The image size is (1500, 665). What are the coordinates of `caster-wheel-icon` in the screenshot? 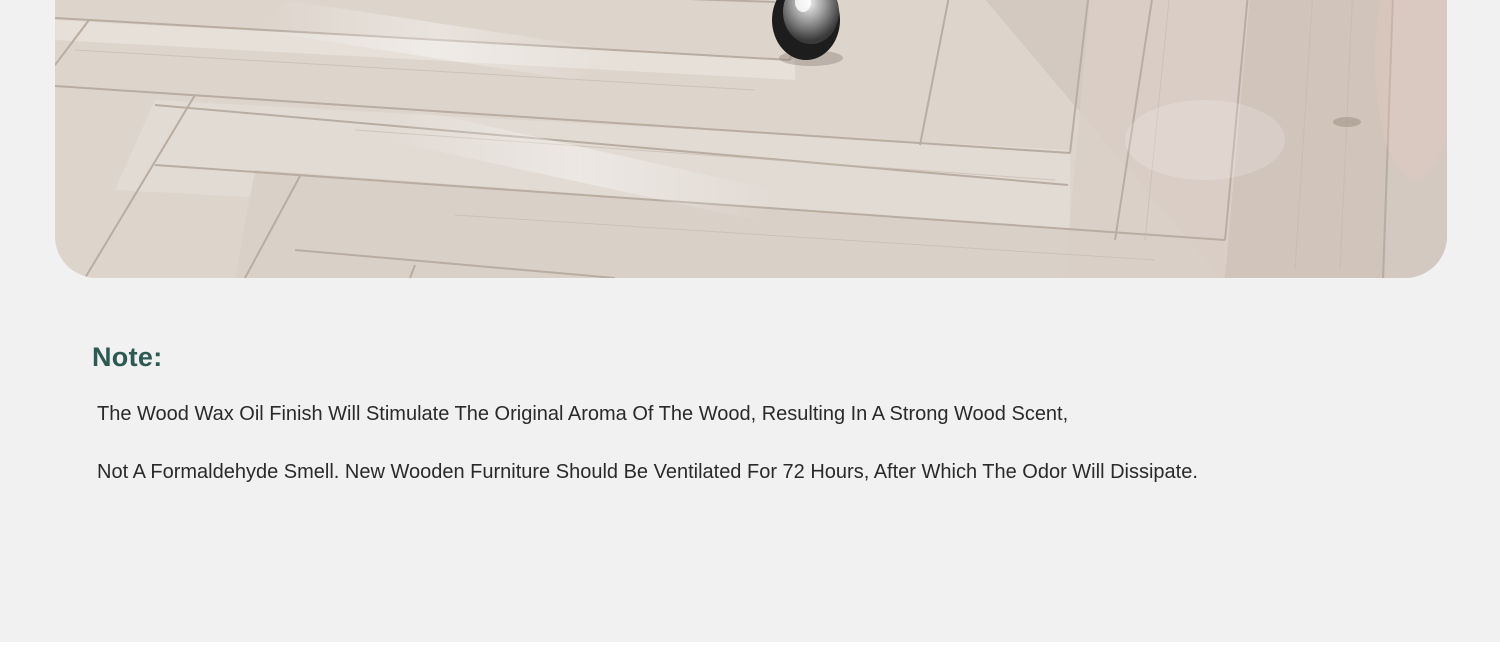 It's located at (807, 33).